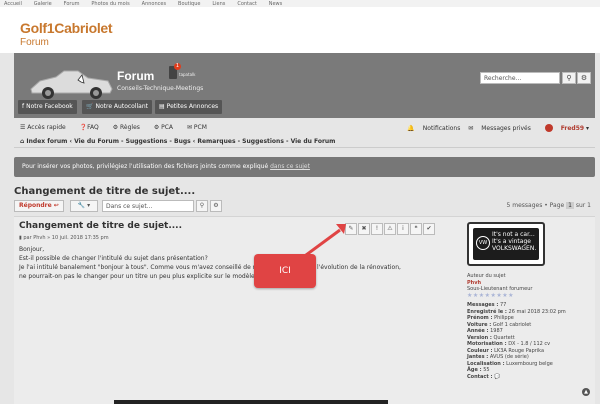 The image size is (600, 404). I want to click on quick-access-link: ☰ Accès rapide, so click(46, 127).